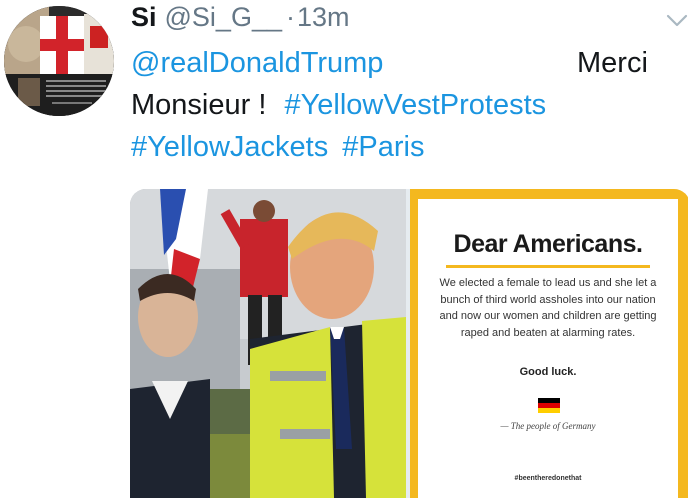  I want to click on tweet-line-2: Monsieur ! #YellowVestProtests, so click(396, 105).